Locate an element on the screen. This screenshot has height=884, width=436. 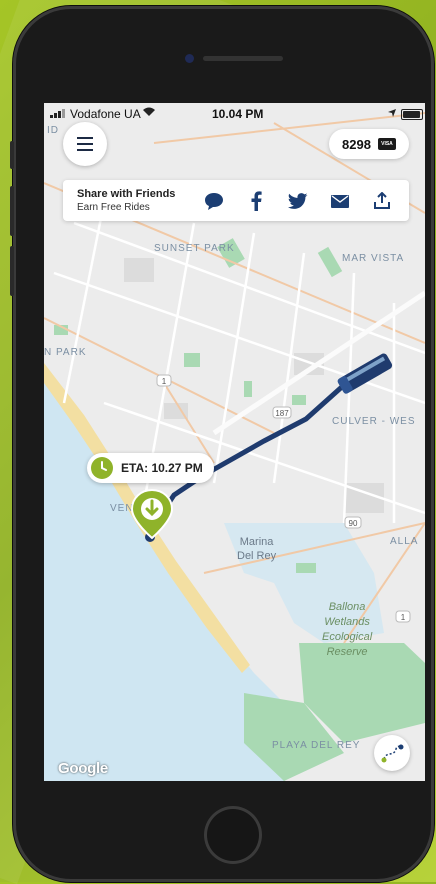
eta-bubble: ETA: 10.27 PM is located at coordinates (150, 468).